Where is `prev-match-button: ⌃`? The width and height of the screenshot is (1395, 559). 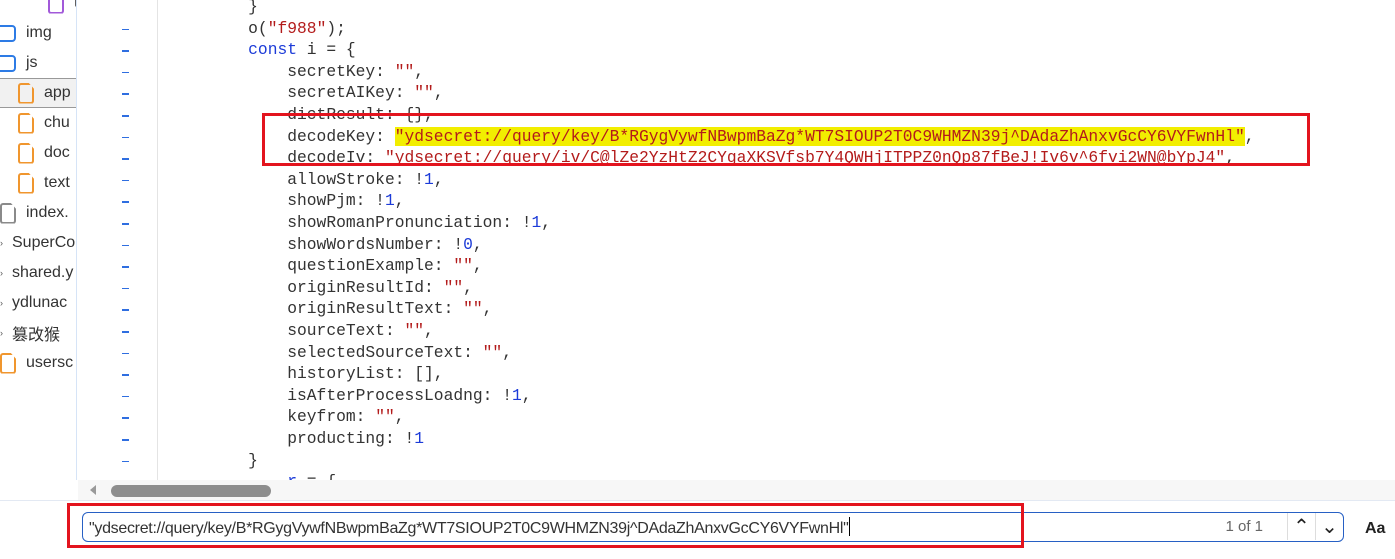
prev-match-button: ⌃ is located at coordinates (1301, 526).